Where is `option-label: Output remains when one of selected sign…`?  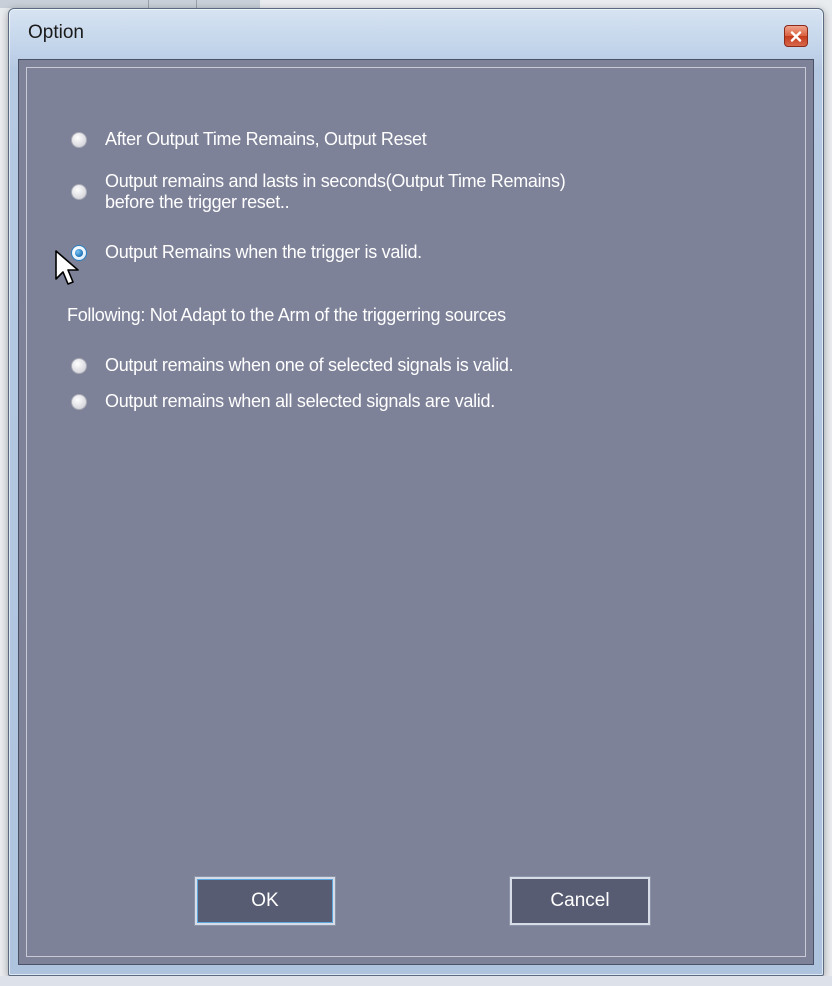 option-label: Output remains when one of selected sign… is located at coordinates (309, 365).